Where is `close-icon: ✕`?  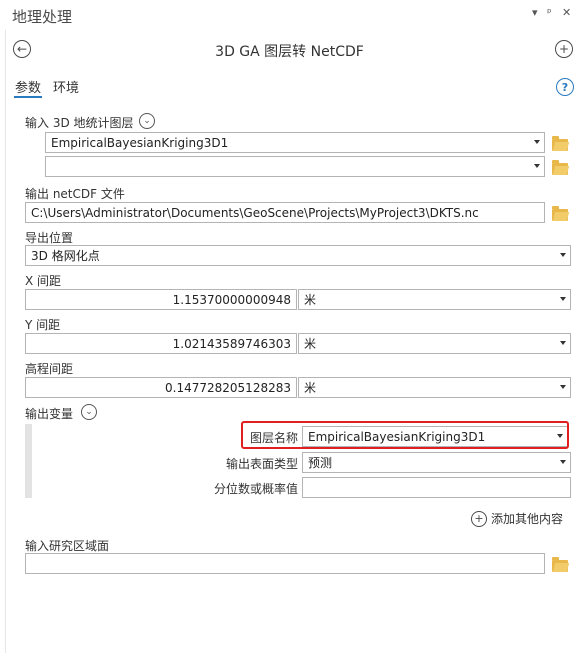
close-icon: ✕ is located at coordinates (566, 12).